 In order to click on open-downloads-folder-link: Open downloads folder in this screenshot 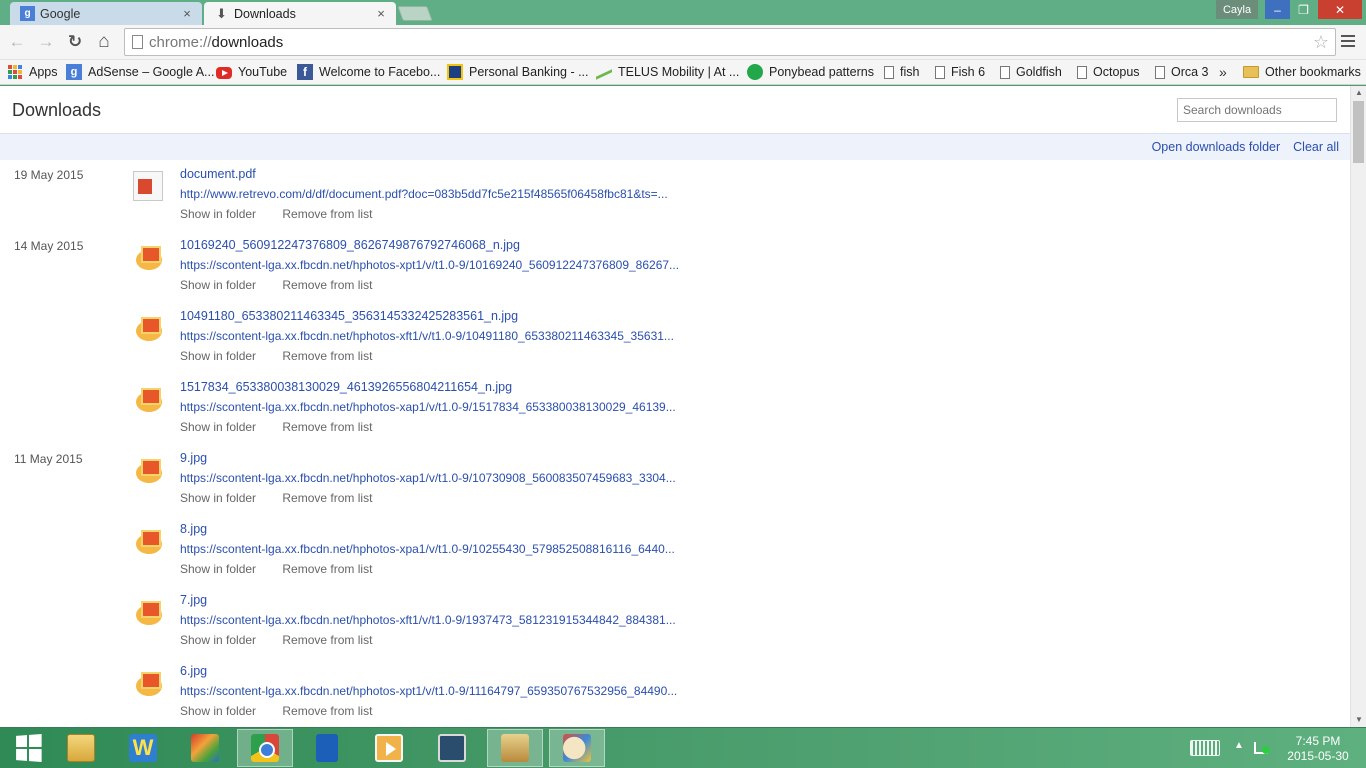, I will do `click(1216, 147)`.